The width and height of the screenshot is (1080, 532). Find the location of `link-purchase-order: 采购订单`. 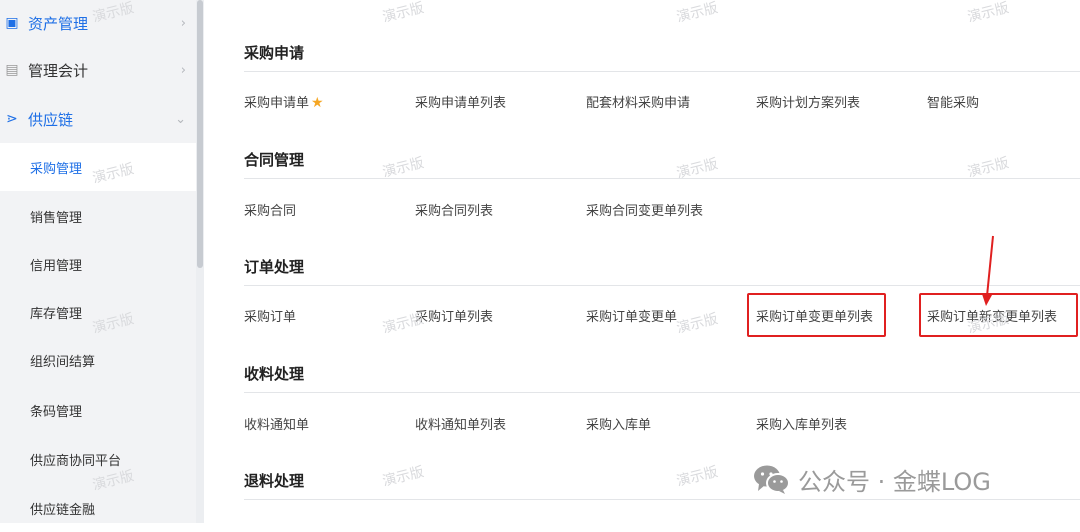

link-purchase-order: 采购订单 is located at coordinates (270, 315).